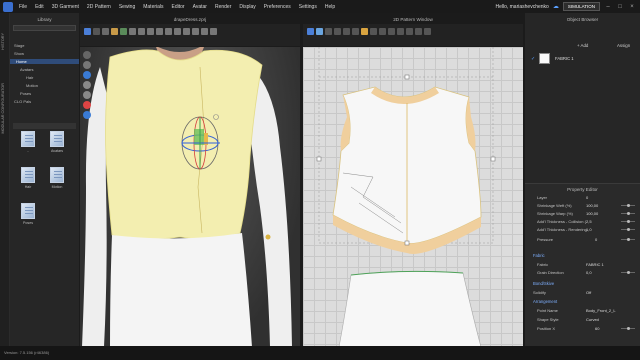 The width and height of the screenshot is (640, 360). I want to click on minimize-icon: –, so click(608, 7).